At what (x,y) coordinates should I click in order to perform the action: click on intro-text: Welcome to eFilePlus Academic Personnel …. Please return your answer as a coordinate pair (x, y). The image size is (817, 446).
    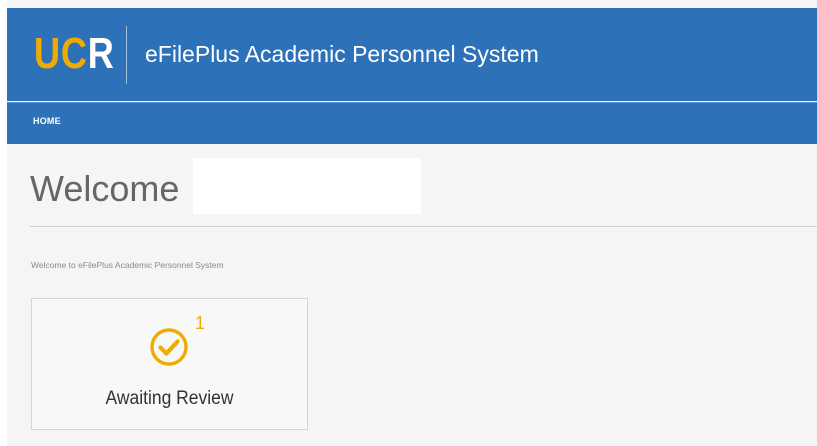
    Looking at the image, I should click on (127, 265).